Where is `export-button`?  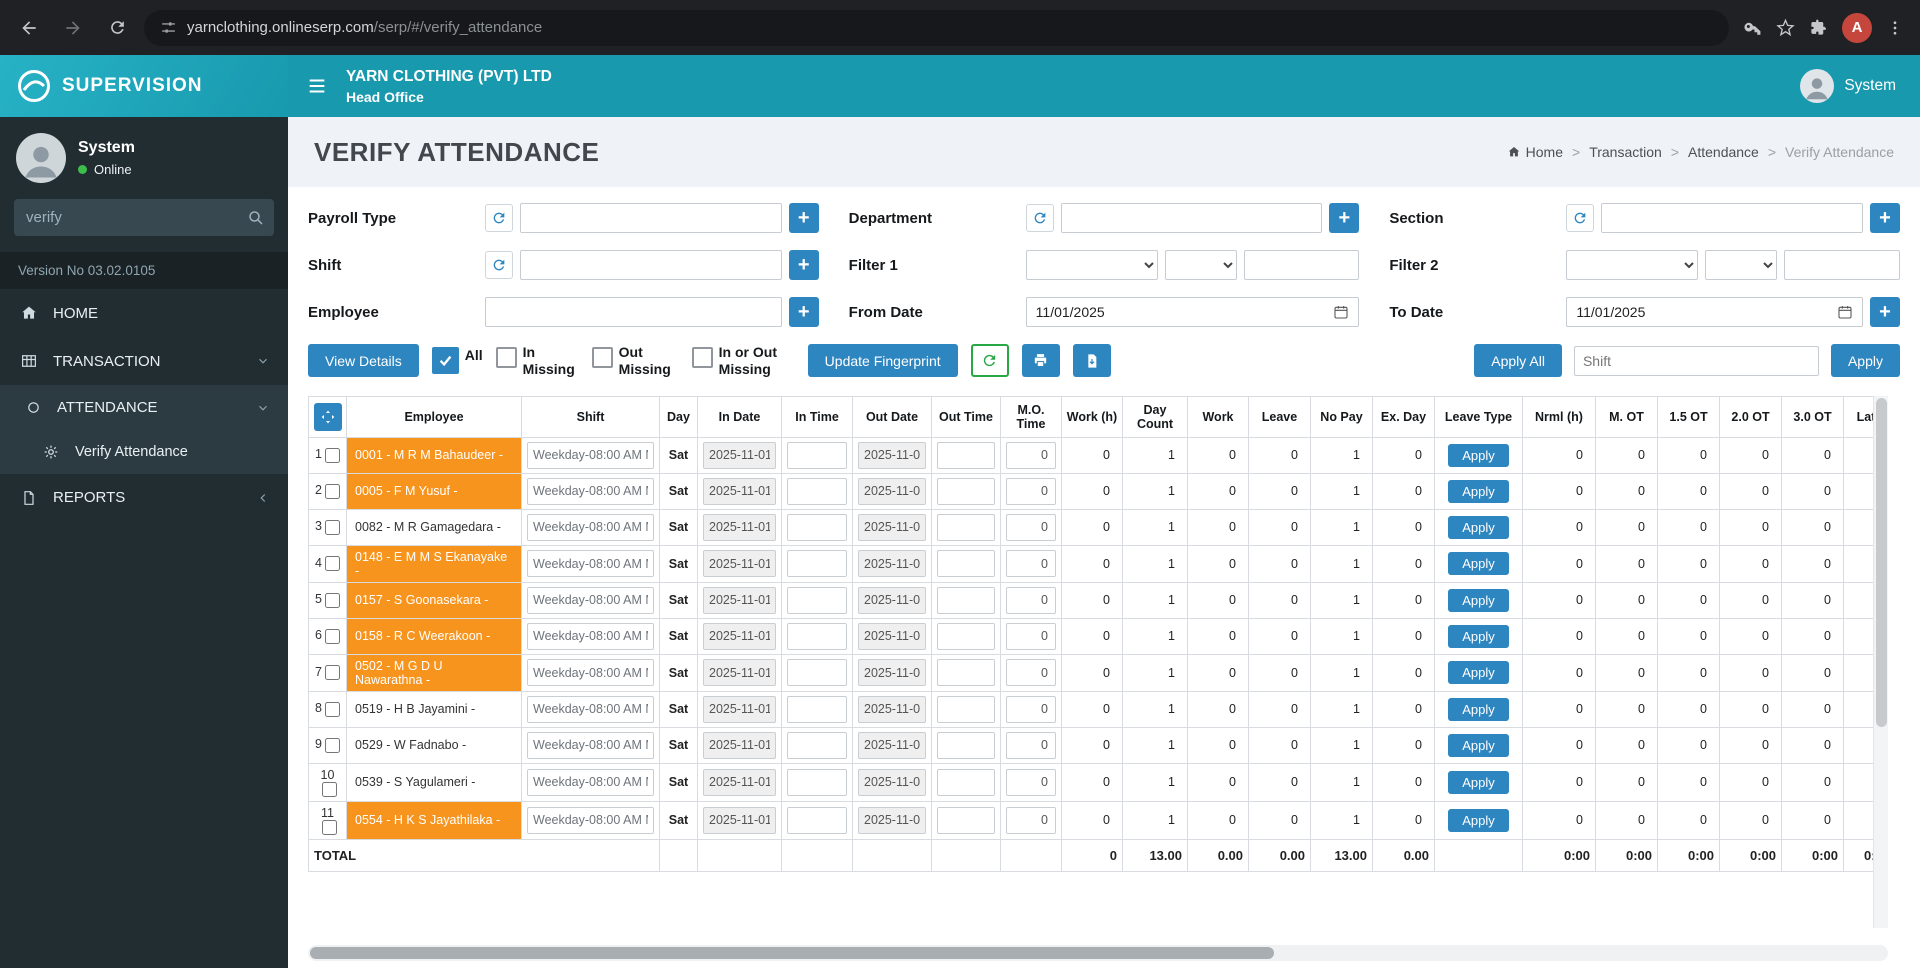 export-button is located at coordinates (1091, 361).